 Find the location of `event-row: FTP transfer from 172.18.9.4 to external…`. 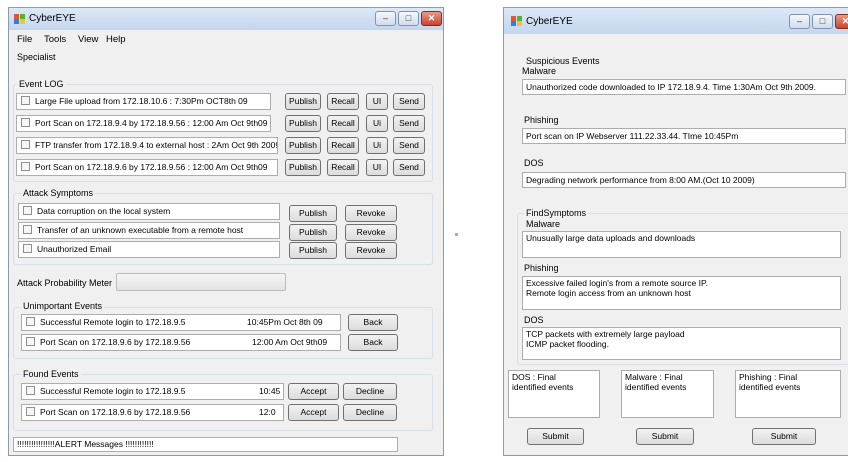

event-row: FTP transfer from 172.18.9.4 to external… is located at coordinates (147, 145).